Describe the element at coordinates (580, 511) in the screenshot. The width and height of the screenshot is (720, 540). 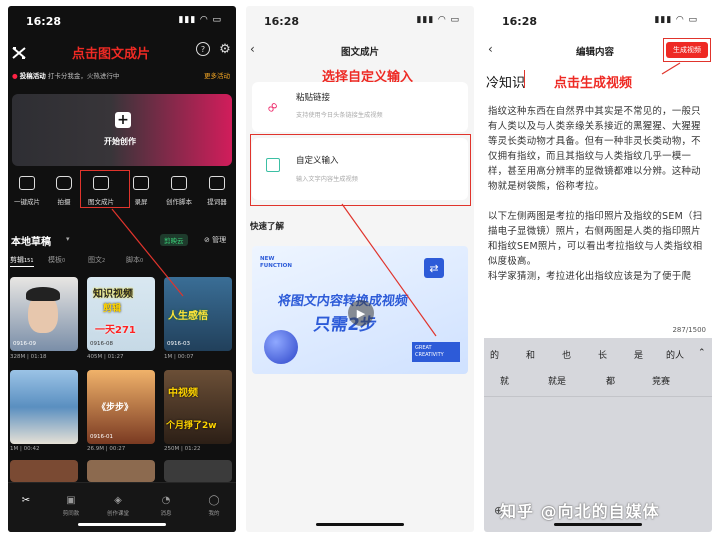
I see `zhihu-watermark: 知乎 @向北的自媒体` at that location.